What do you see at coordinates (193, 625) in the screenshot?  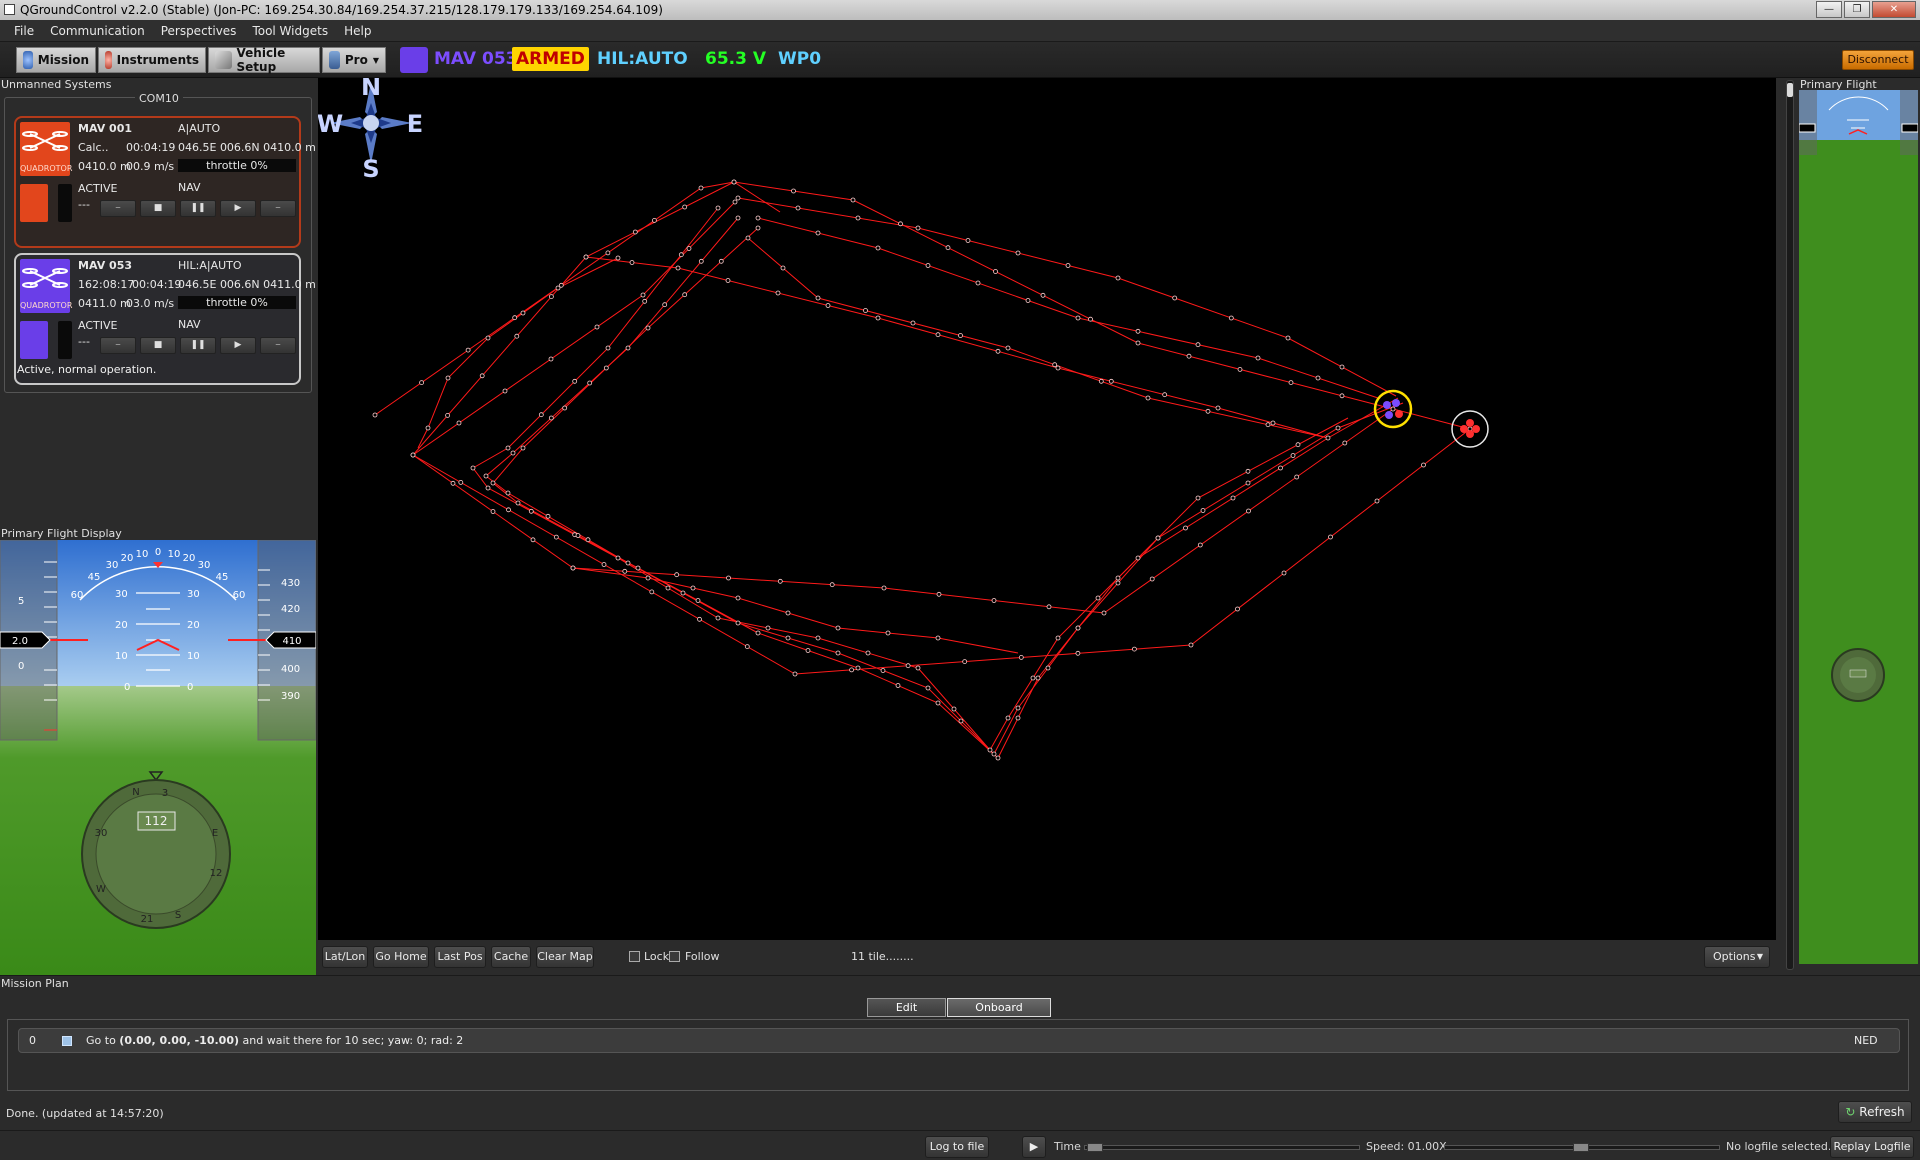 I see `pitch-label: 20` at bounding box center [193, 625].